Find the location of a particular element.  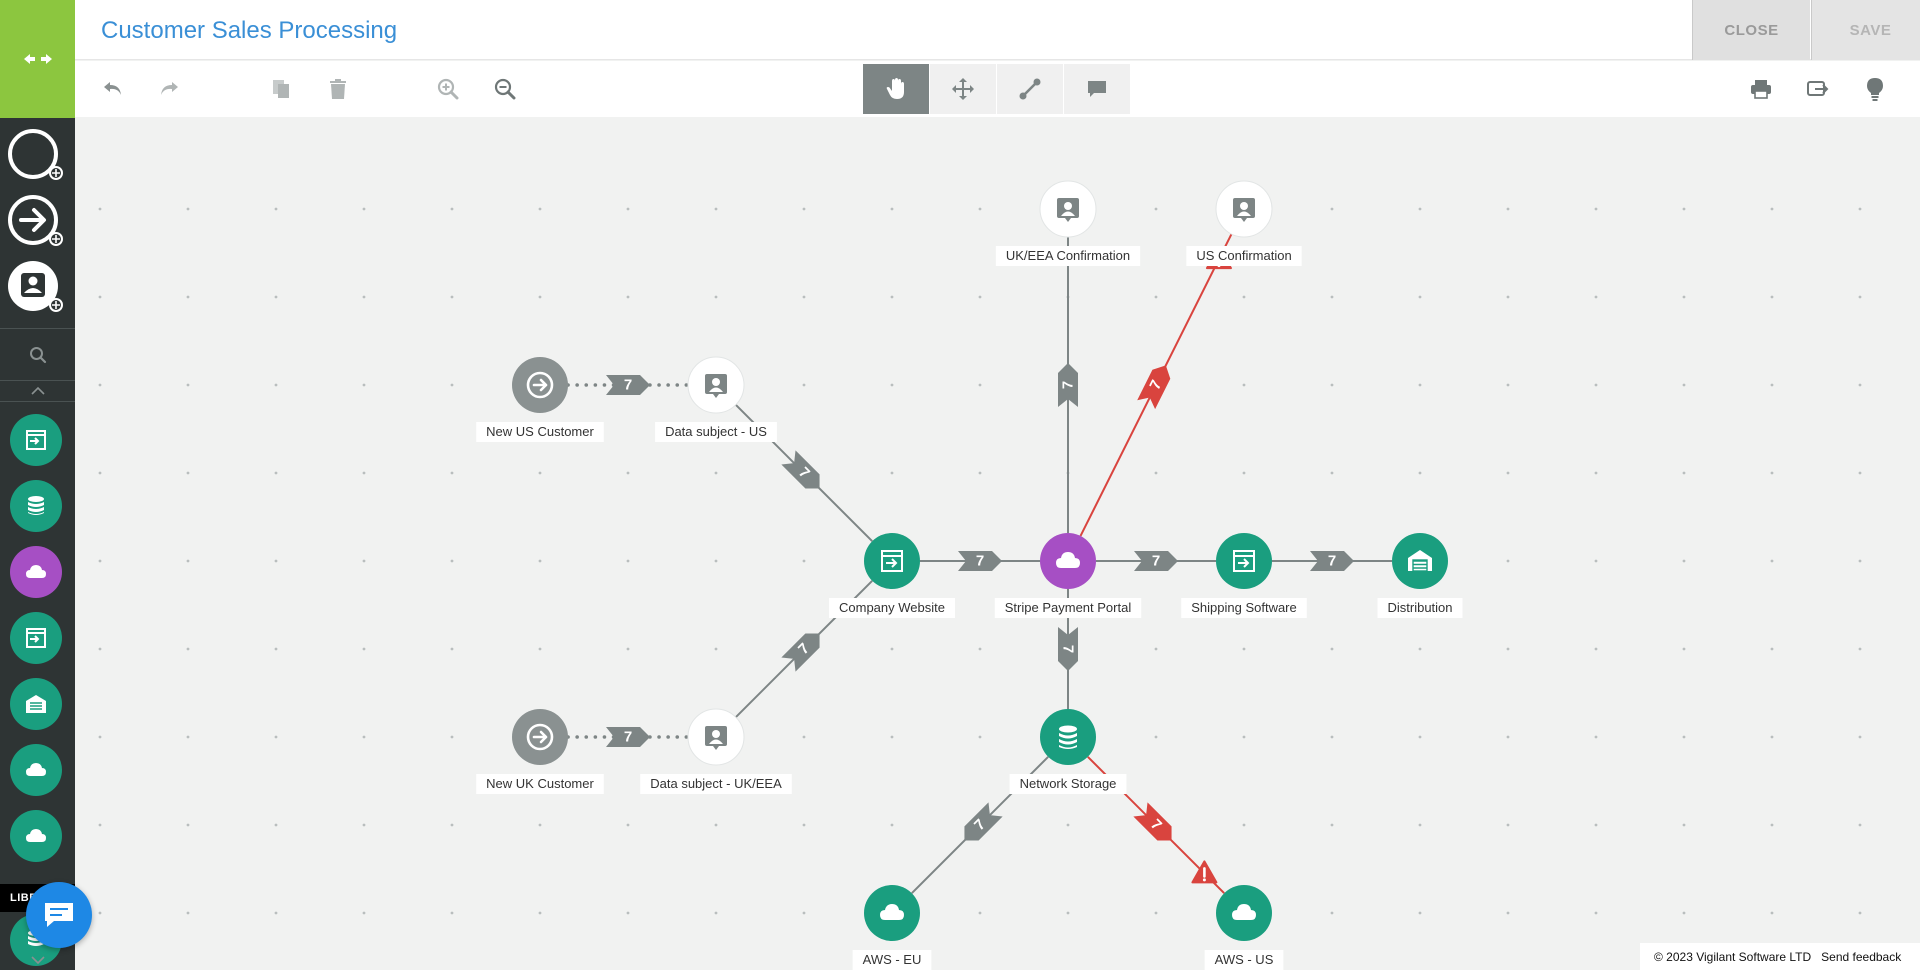

node-new-us-customer: New US Customer is located at coordinates (540, 399).